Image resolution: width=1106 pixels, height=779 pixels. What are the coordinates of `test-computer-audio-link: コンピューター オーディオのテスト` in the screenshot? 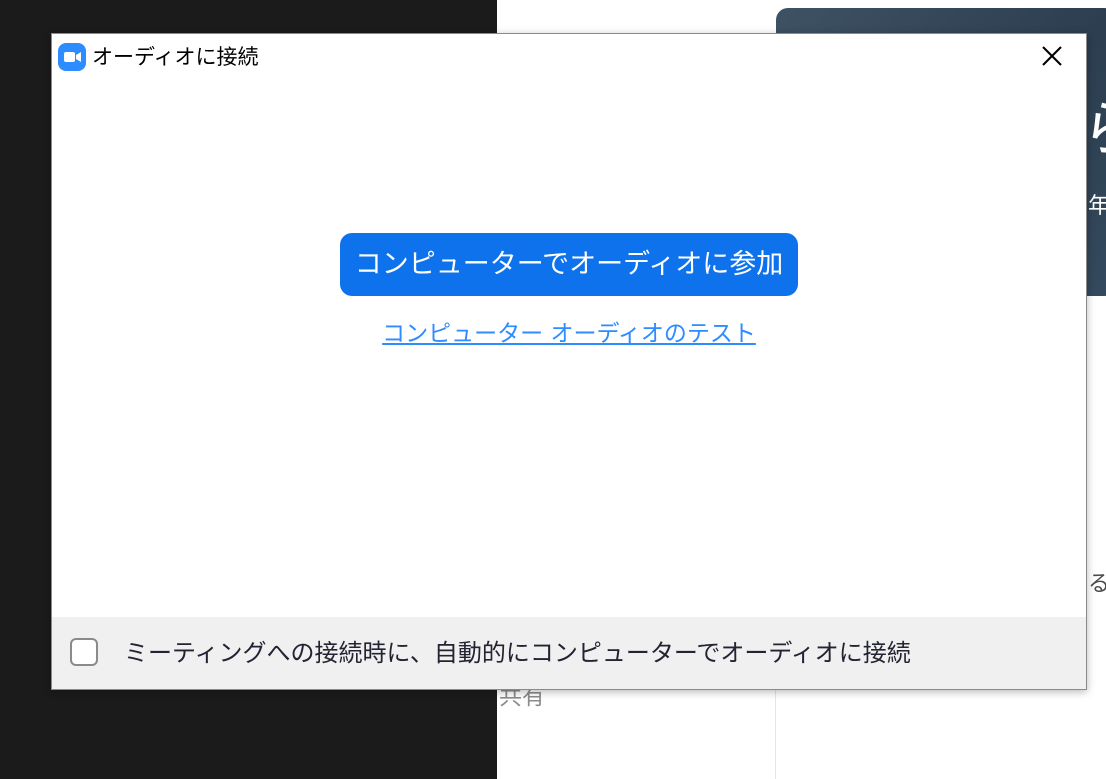 It's located at (569, 334).